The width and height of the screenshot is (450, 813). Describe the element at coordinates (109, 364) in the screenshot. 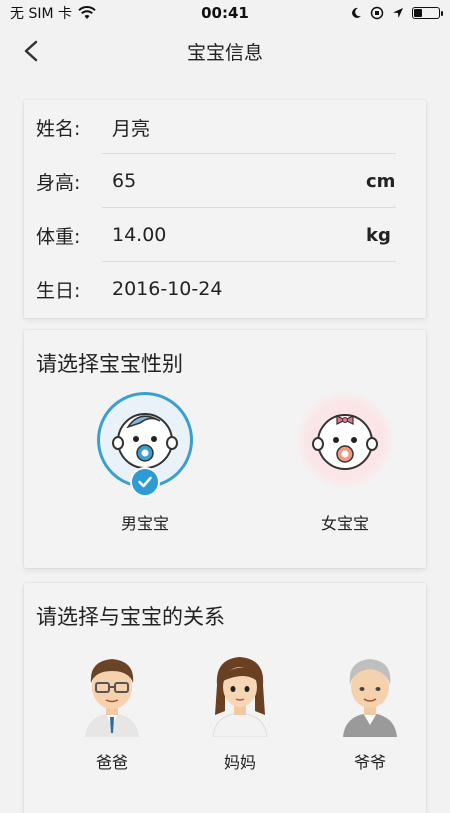

I see `gender-title: 请选择宝宝性别` at that location.